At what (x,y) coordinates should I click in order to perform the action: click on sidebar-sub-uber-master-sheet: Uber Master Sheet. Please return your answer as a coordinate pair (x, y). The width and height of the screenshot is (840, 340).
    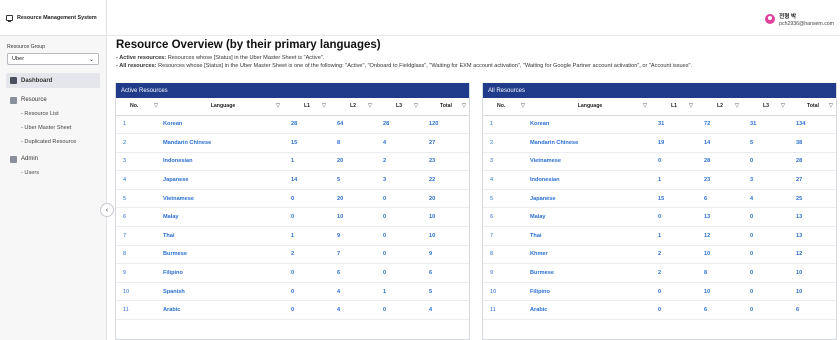
    Looking at the image, I should click on (53, 128).